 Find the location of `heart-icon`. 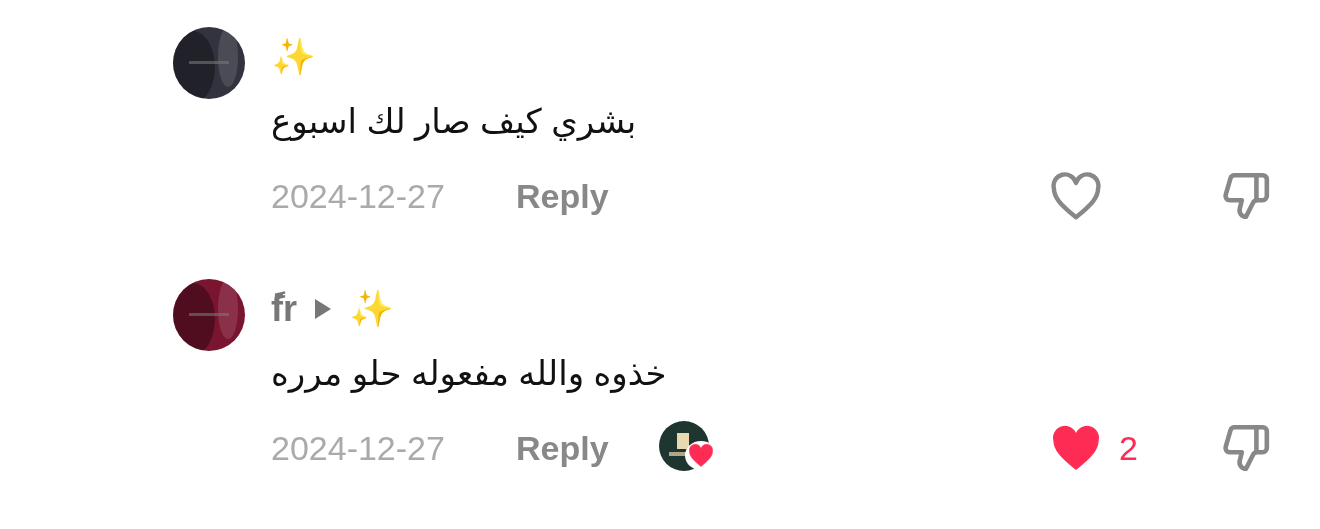

heart-icon is located at coordinates (700, 456).